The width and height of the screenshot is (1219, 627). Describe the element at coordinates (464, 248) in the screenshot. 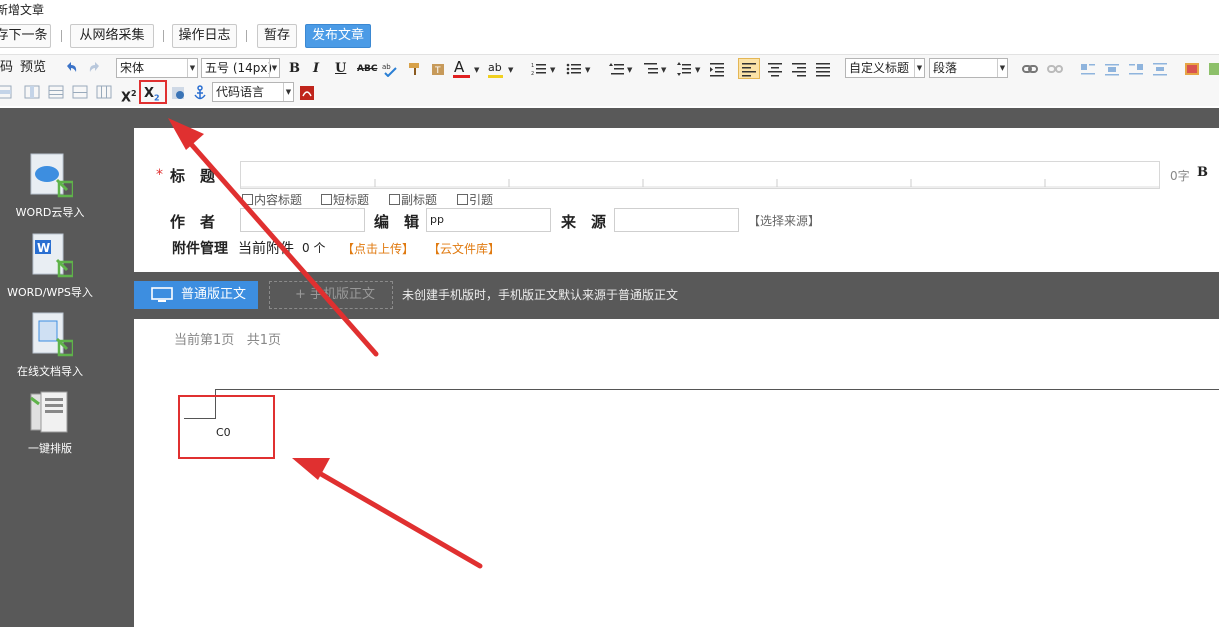

I see `cloud-library-link: 【云文件库】` at that location.